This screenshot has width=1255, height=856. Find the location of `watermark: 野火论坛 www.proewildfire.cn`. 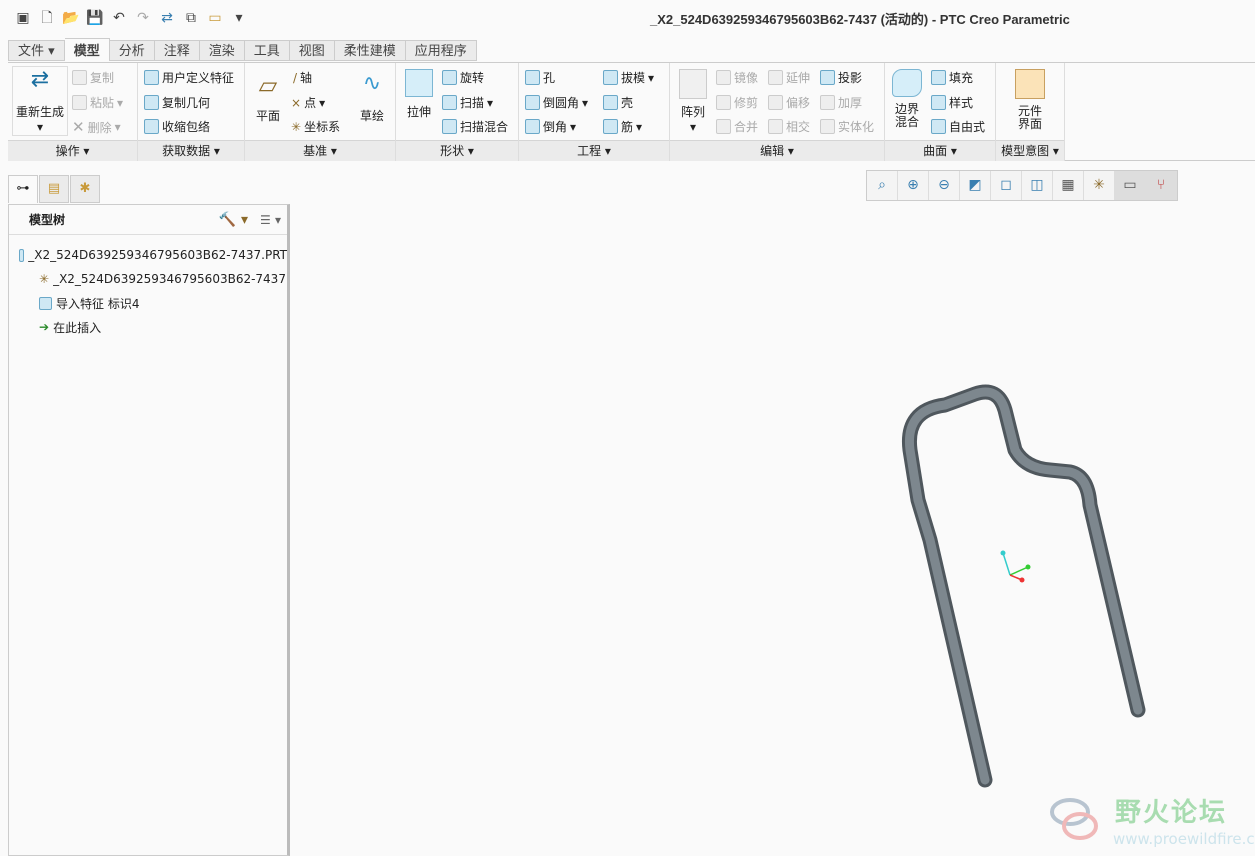

watermark: 野火论坛 www.proewildfire.cn is located at coordinates (1150, 820).